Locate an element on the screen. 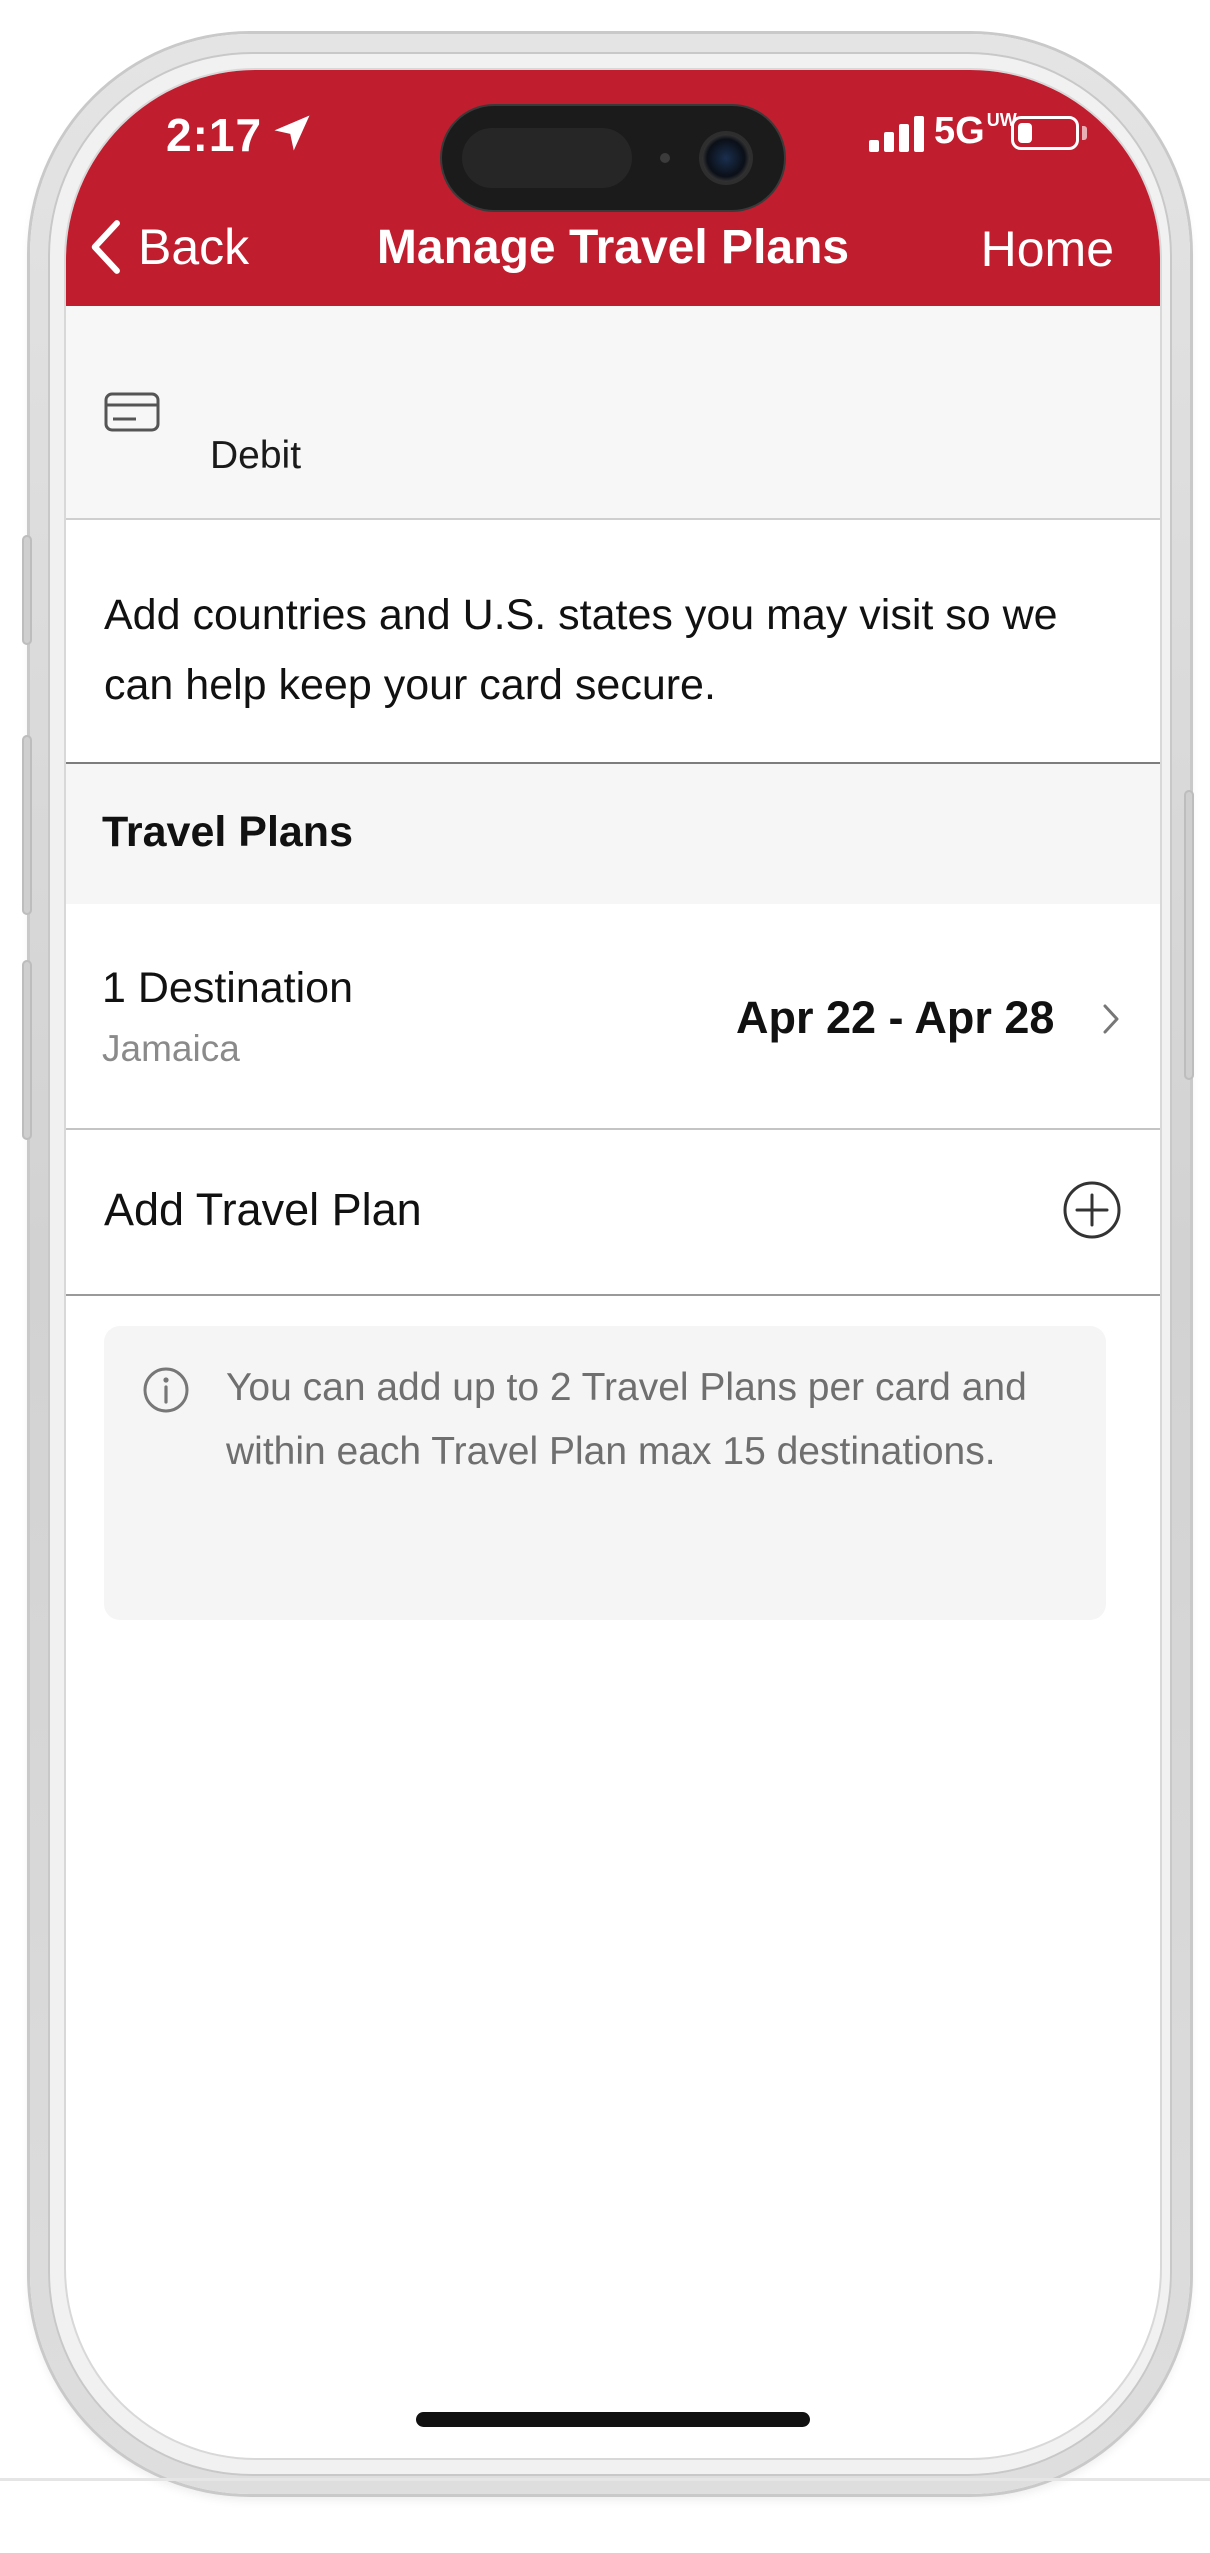 Image resolution: width=1210 pixels, height=2553 pixels. floor-line is located at coordinates (605, 2479).